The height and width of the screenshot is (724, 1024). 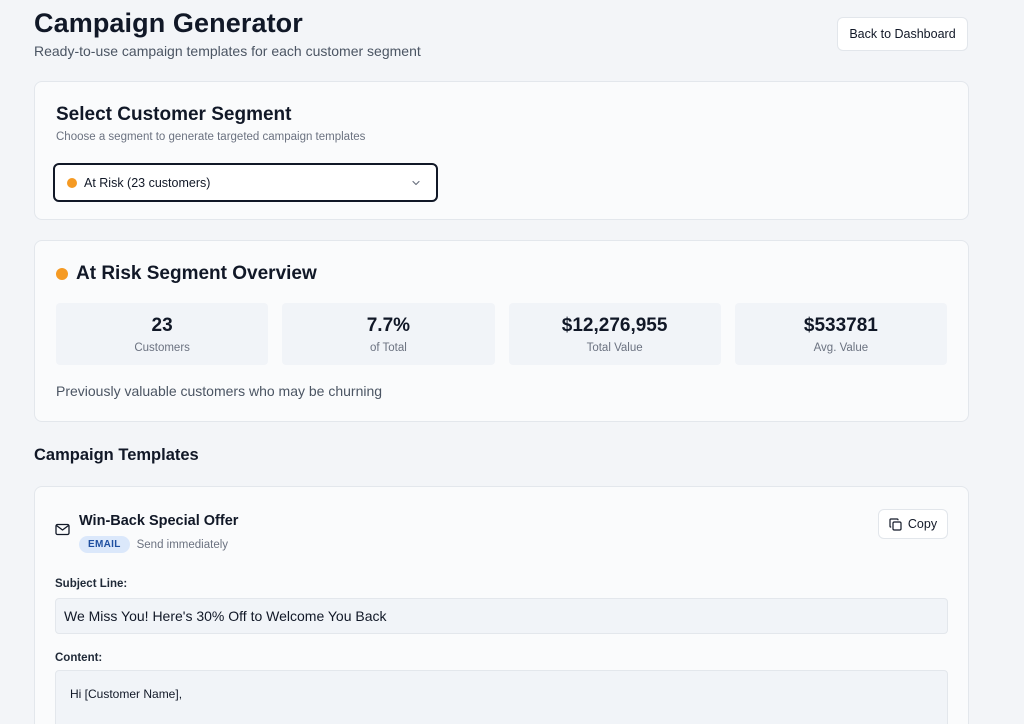 What do you see at coordinates (91, 584) in the screenshot?
I see `subject-line-label: Subject Line:` at bounding box center [91, 584].